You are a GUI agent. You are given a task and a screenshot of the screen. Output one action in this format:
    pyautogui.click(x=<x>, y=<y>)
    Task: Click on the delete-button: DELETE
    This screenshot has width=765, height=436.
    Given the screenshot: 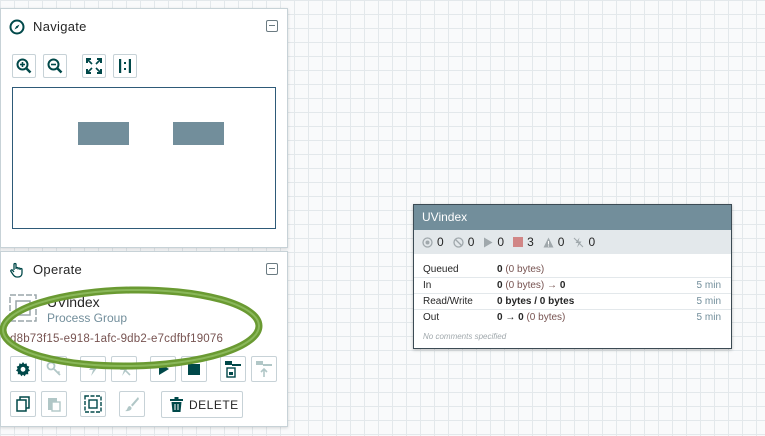 What is the action you would take?
    pyautogui.click(x=202, y=404)
    